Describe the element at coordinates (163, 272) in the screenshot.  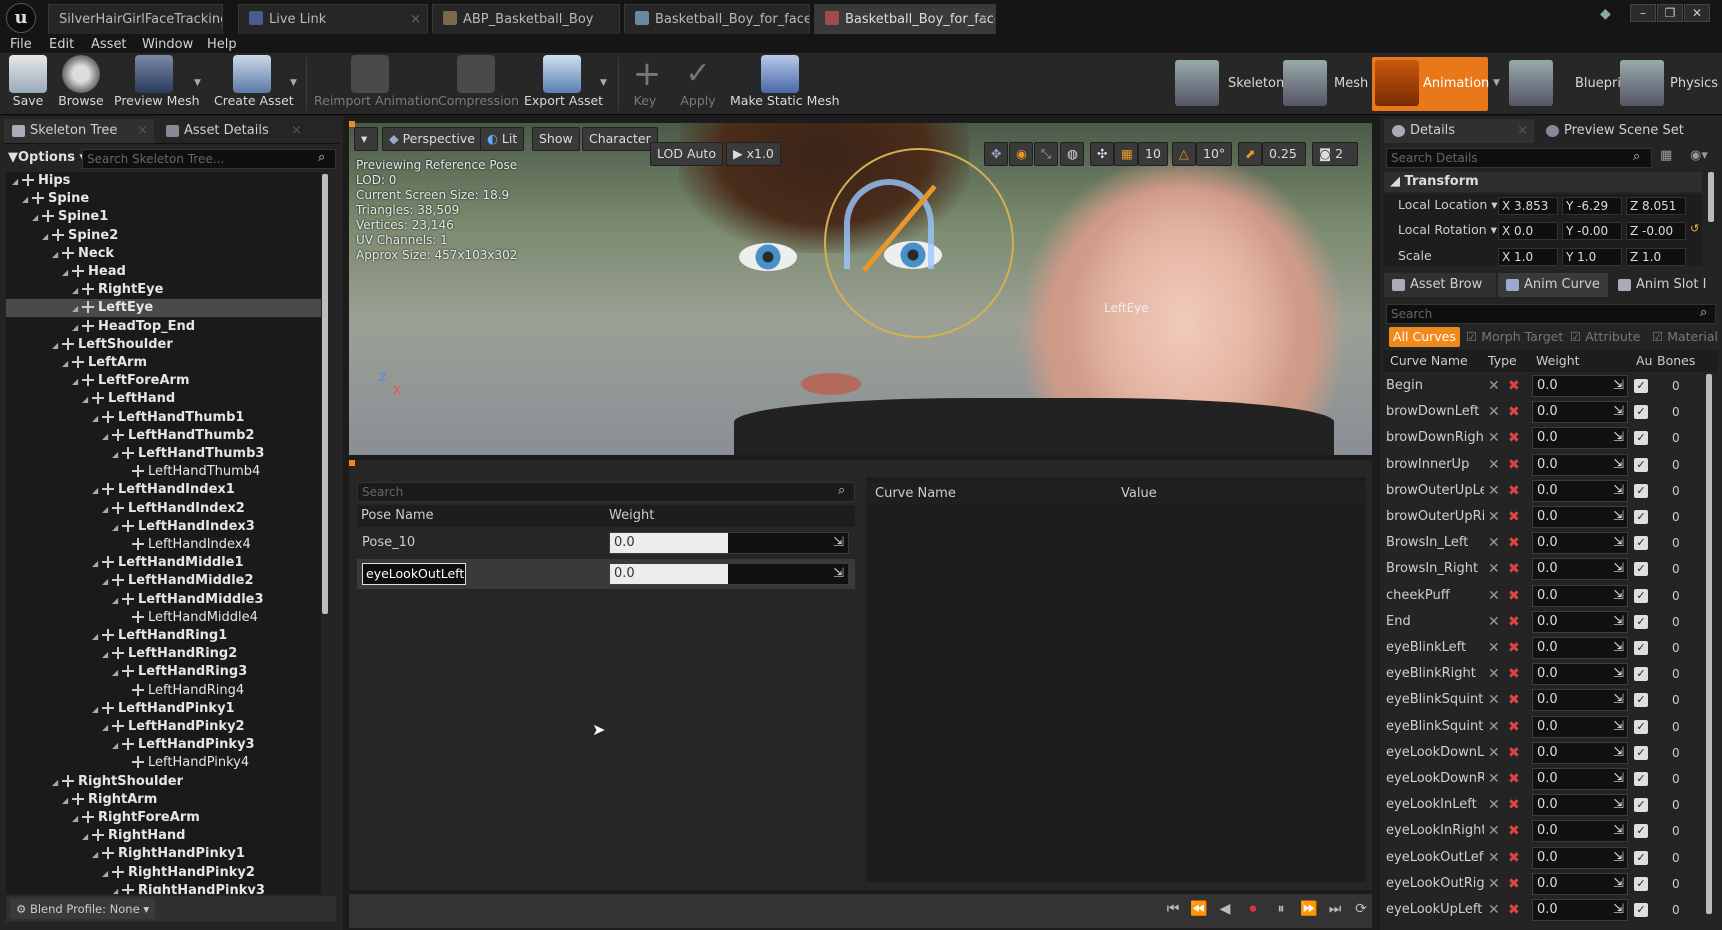
I see `tree-row: ◢ Head` at that location.